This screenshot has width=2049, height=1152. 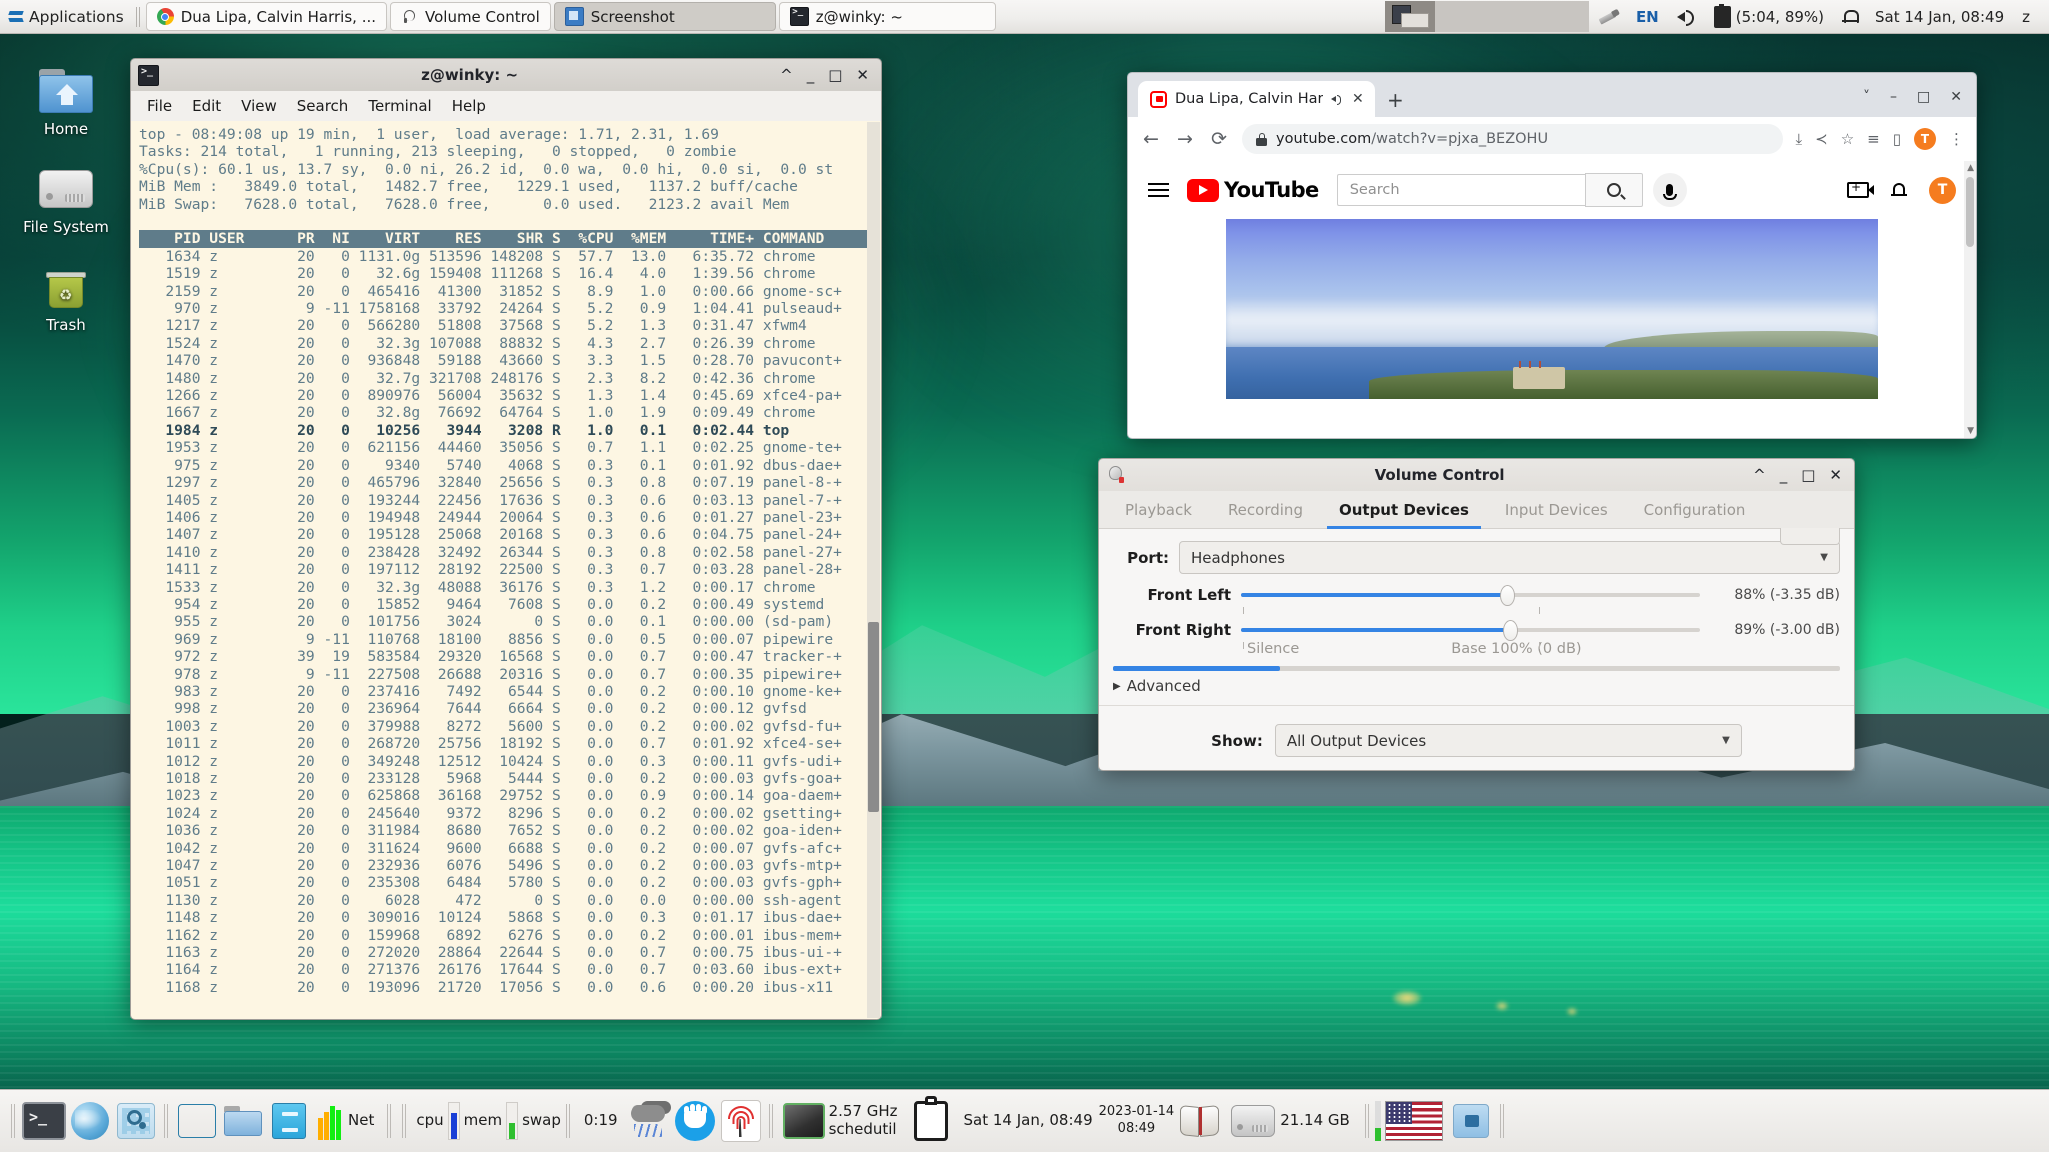 I want to click on youtube-logo: YouTube, so click(x=1253, y=190).